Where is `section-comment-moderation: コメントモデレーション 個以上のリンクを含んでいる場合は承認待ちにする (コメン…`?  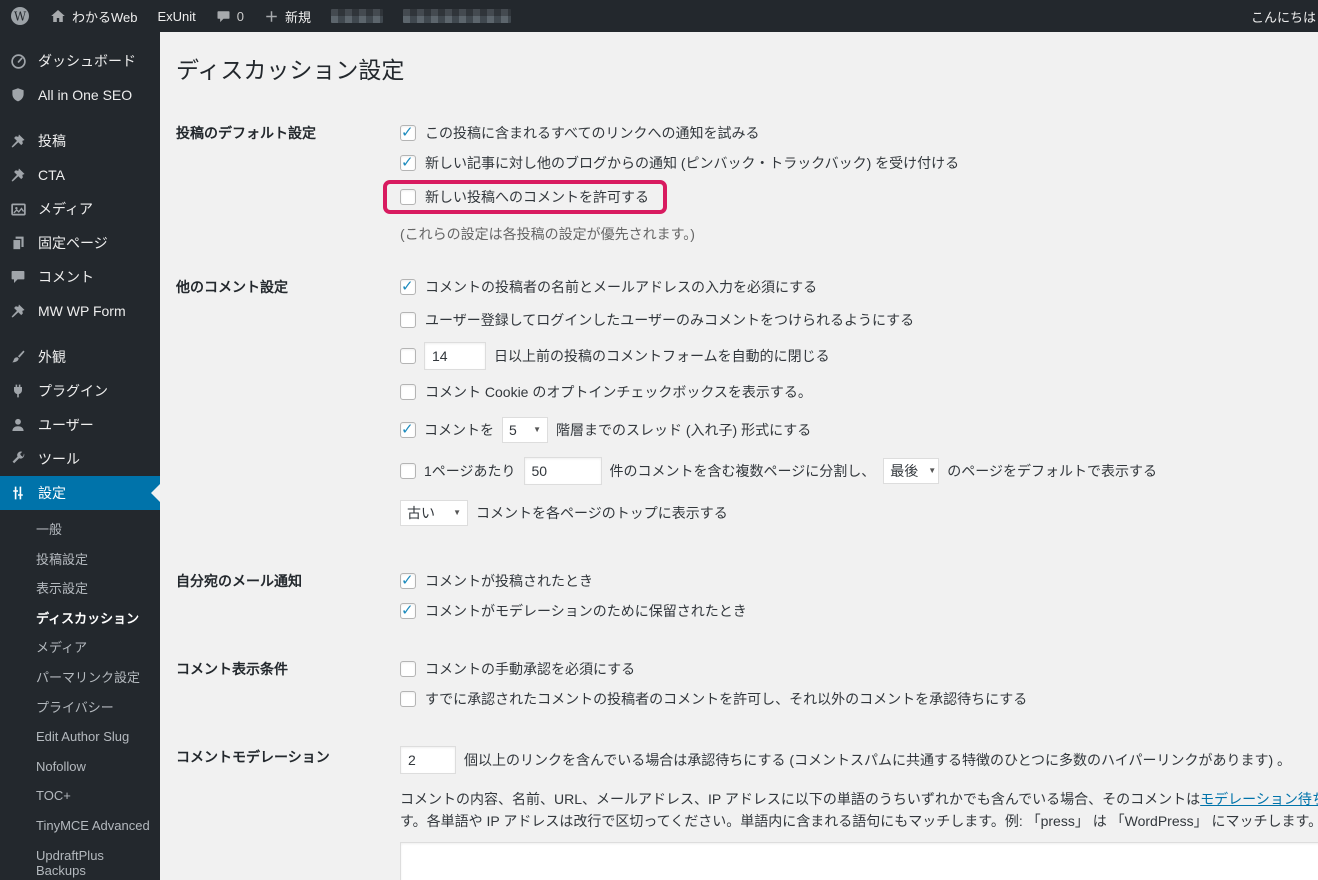
section-comment-moderation: コメントモデレーション 個以上のリンクを含んでいる場合は承認待ちにする (コメン… is located at coordinates (747, 811).